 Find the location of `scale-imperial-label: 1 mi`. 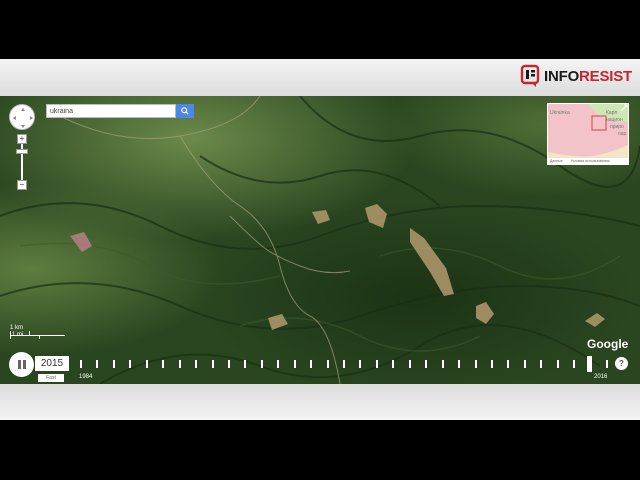

scale-imperial-label: 1 mi is located at coordinates (18, 335).